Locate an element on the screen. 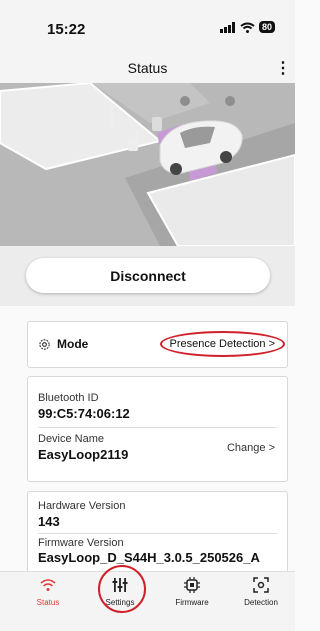 The image size is (320, 631). wifi-status-icon is located at coordinates (247, 27).